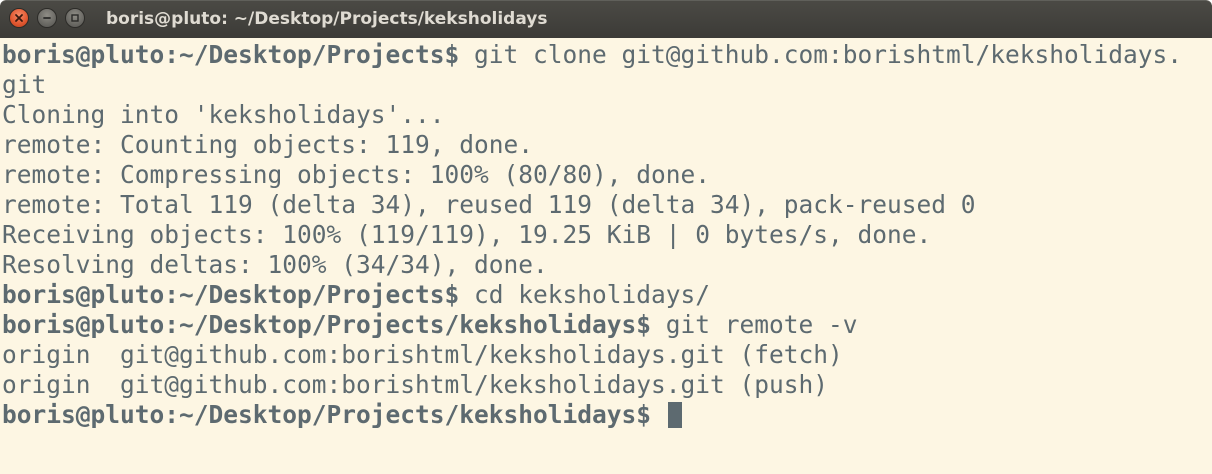  I want to click on close-button, so click(19, 18).